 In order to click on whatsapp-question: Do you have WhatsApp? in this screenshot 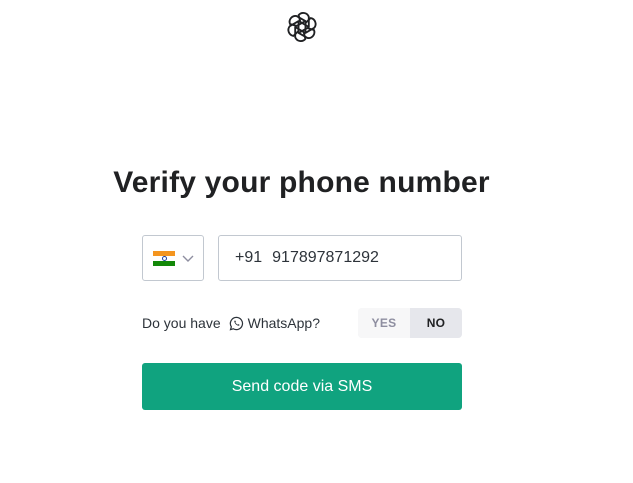, I will do `click(231, 323)`.